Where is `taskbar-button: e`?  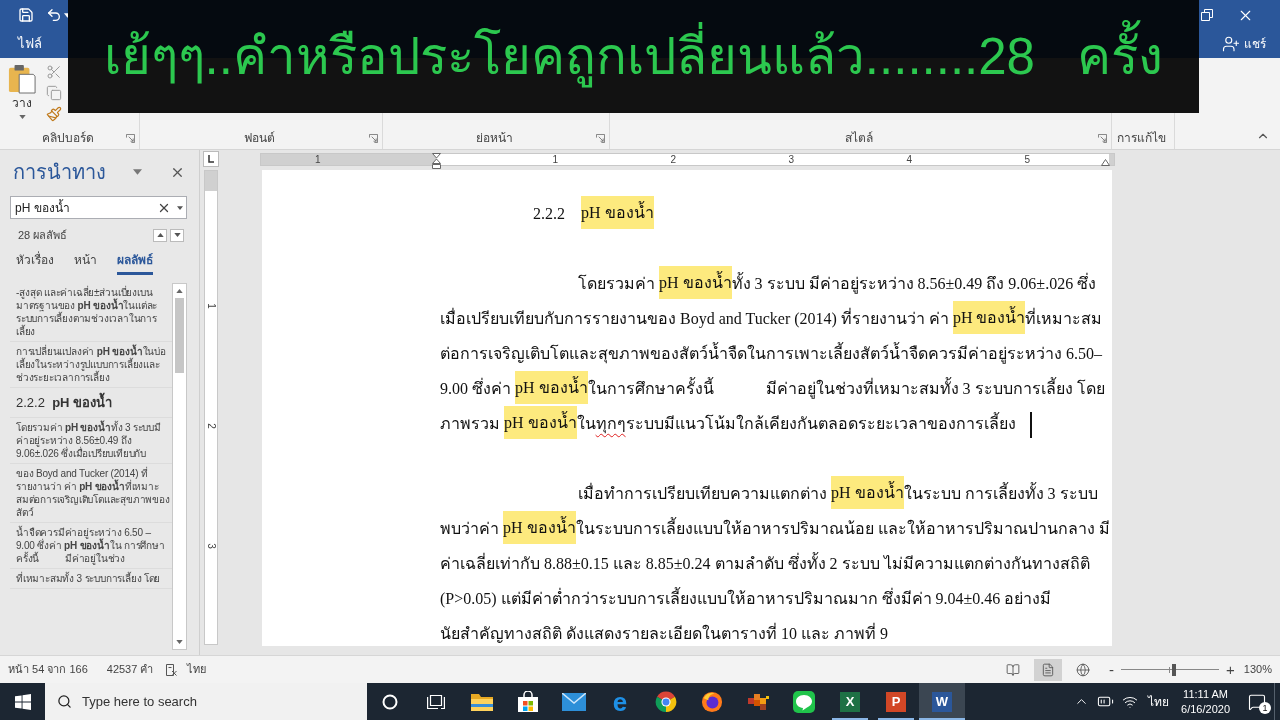
taskbar-button: e is located at coordinates (620, 701).